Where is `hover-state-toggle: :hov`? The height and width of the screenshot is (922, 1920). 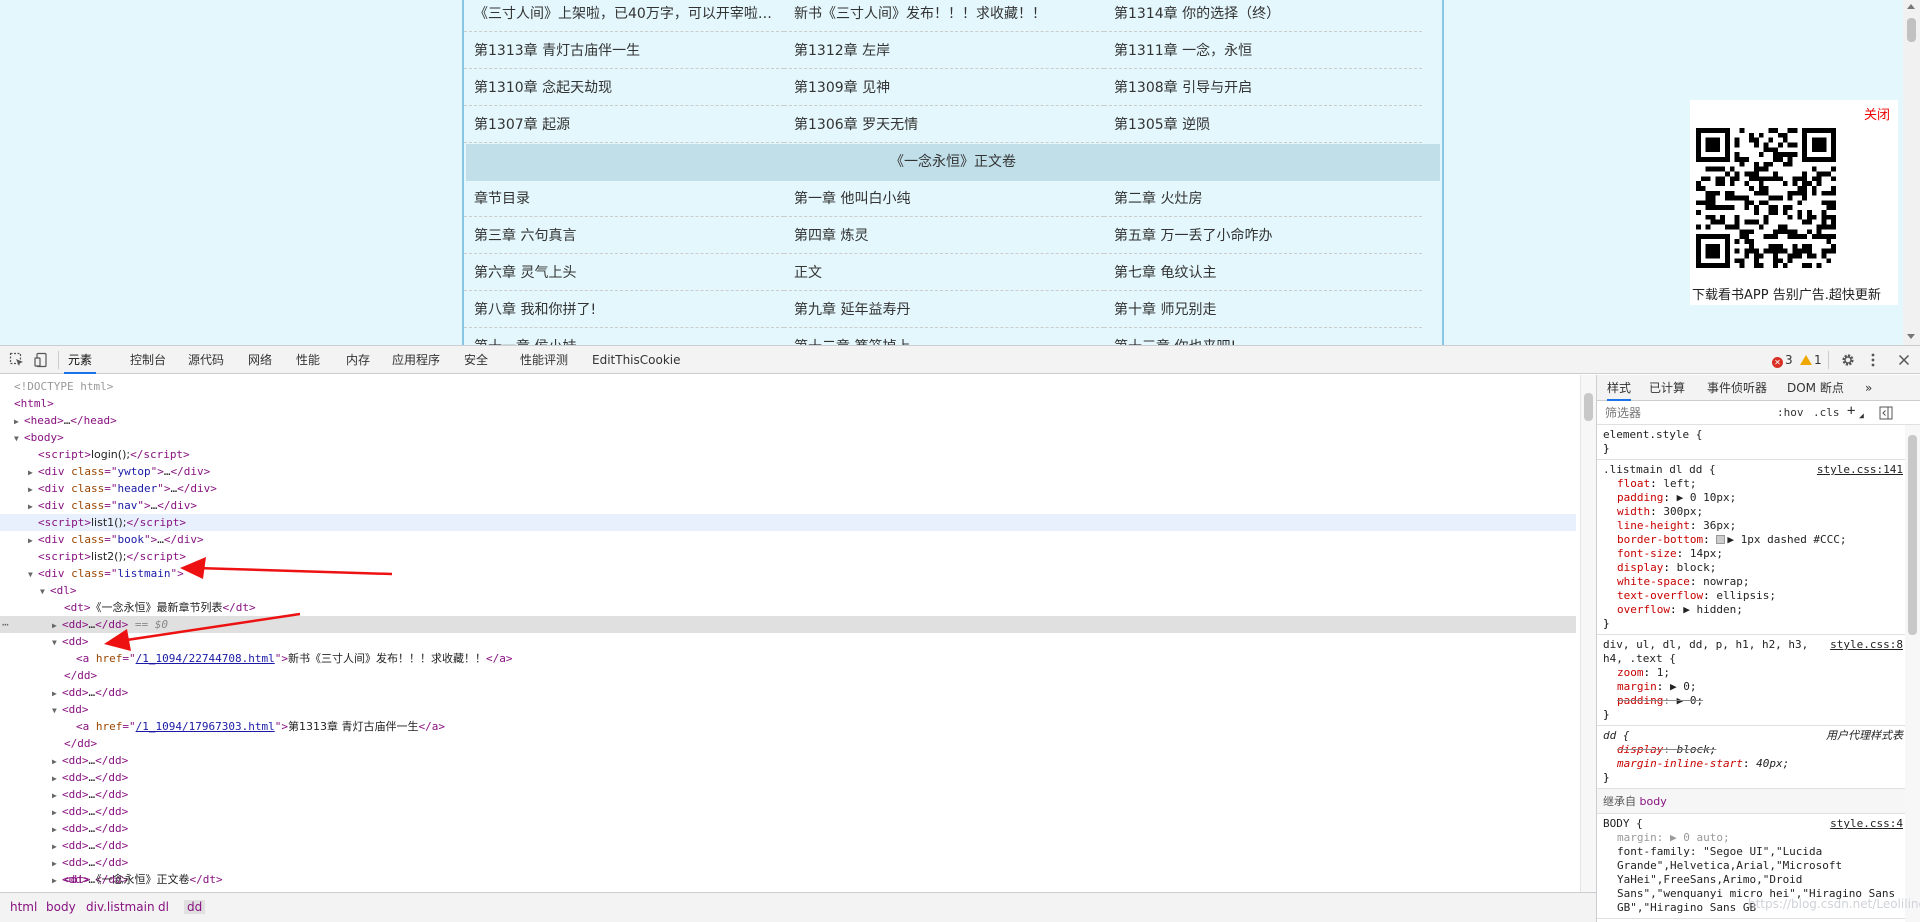 hover-state-toggle: :hov is located at coordinates (1790, 412).